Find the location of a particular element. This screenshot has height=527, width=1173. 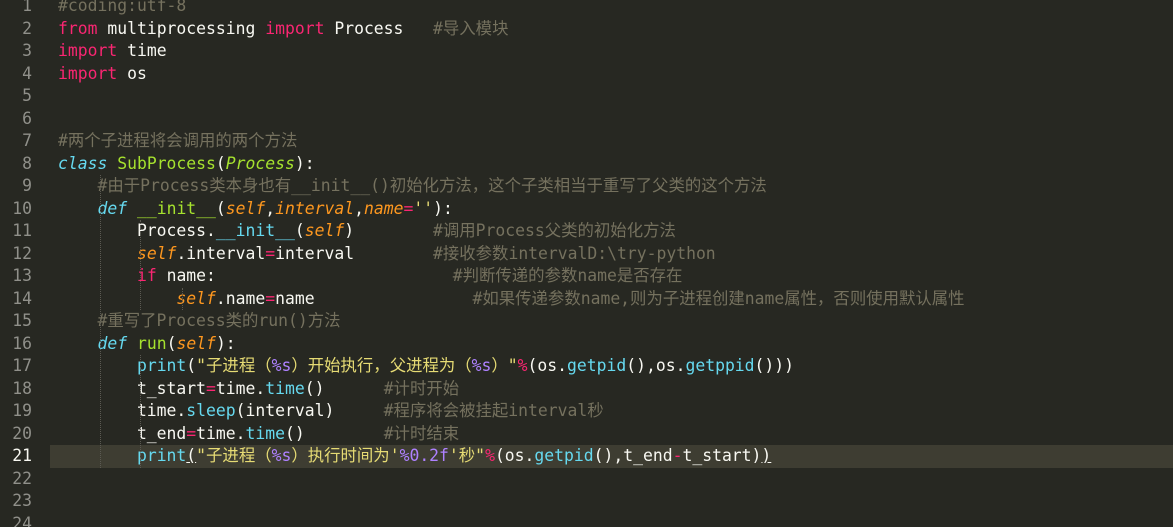

code-token: __init__ is located at coordinates (176, 208).